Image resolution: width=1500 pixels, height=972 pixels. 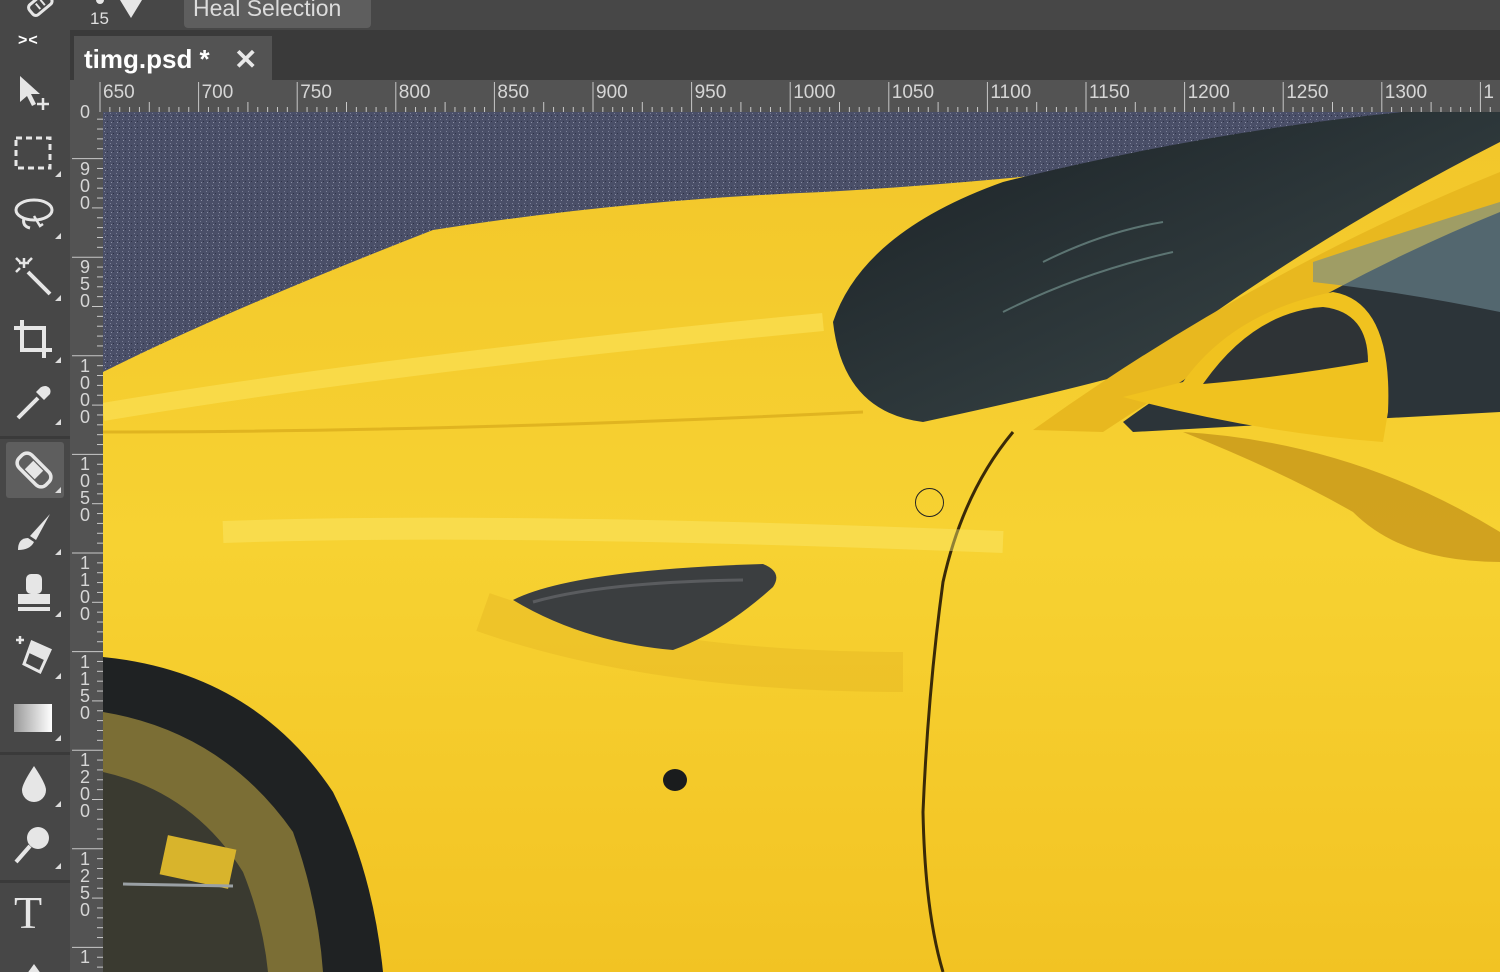 I want to click on document-tab-title: timg.psd *, so click(x=147, y=59).